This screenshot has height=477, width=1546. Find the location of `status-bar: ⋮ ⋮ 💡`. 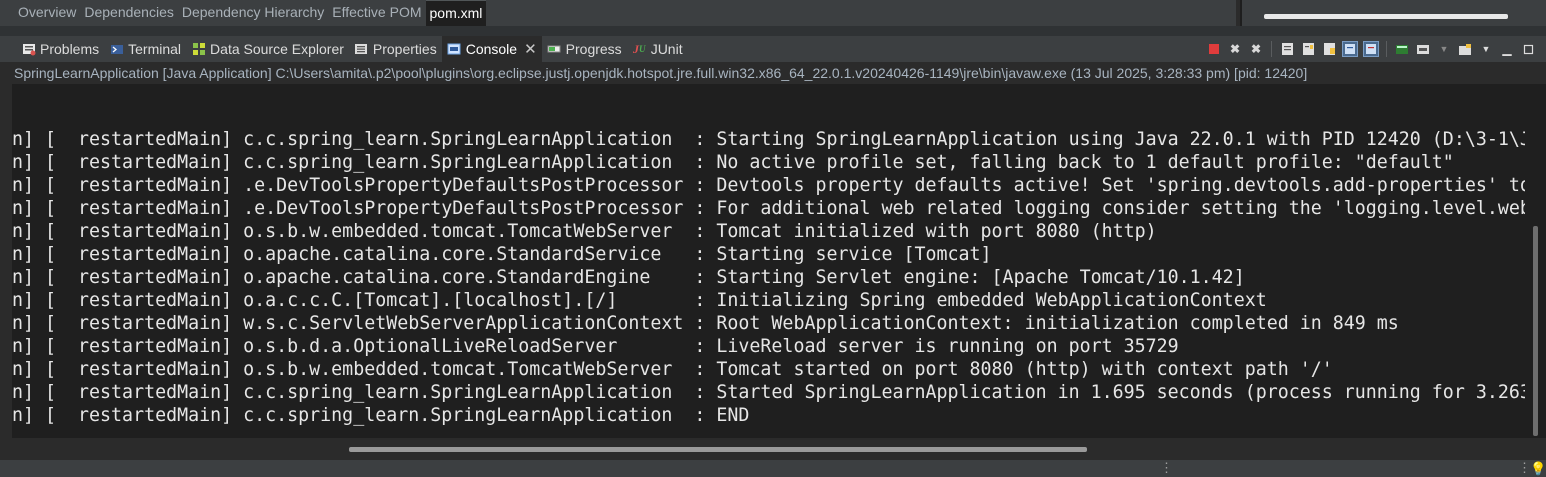

status-bar: ⋮ ⋮ 💡 is located at coordinates (773, 468).